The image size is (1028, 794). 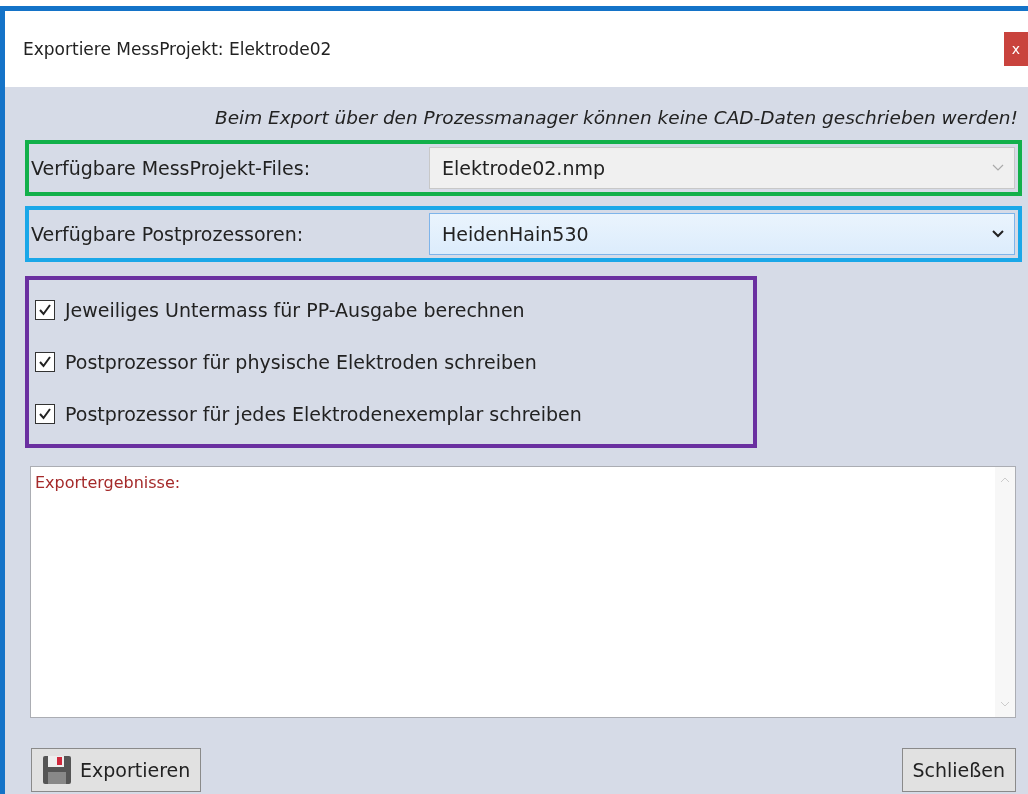 What do you see at coordinates (323, 414) in the screenshot?
I see `checkbox-label: Postprozessor für jedes Elektrodenexemplar schreiben` at bounding box center [323, 414].